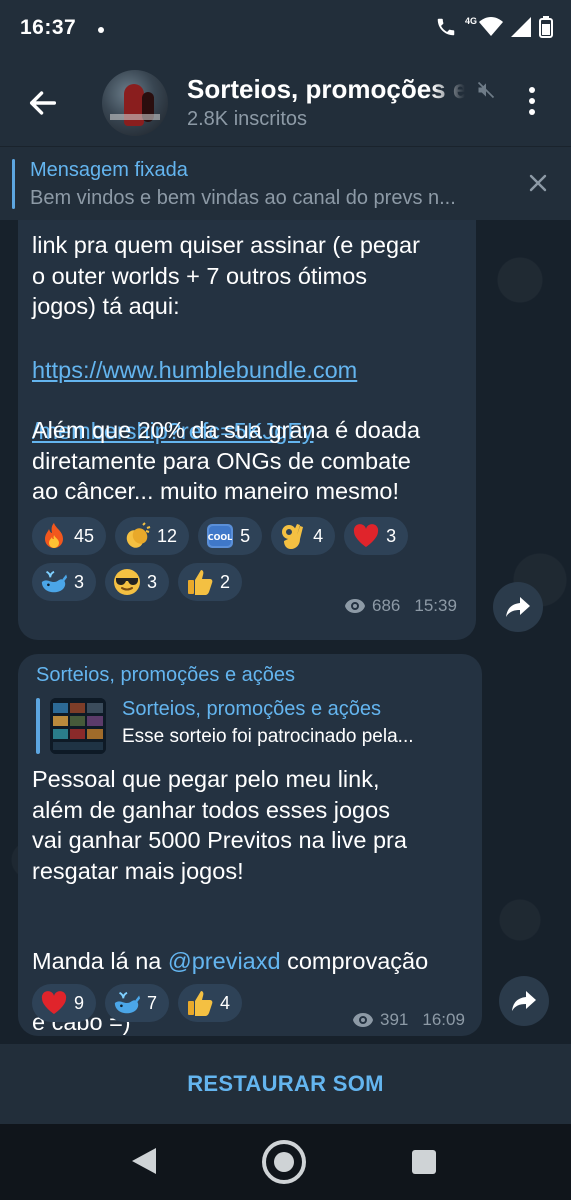 The width and height of the screenshot is (571, 1200). I want to click on fire-icon, so click(54, 536).